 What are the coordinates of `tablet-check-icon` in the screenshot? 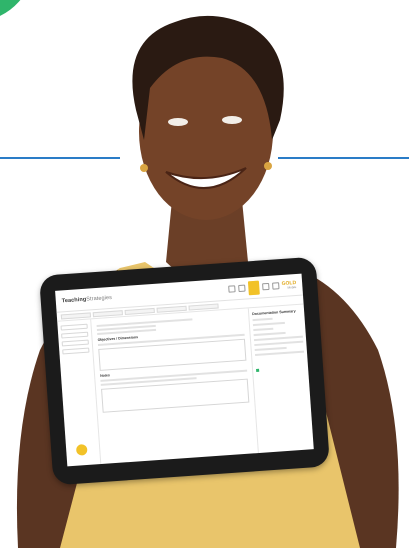 It's located at (258, 370).